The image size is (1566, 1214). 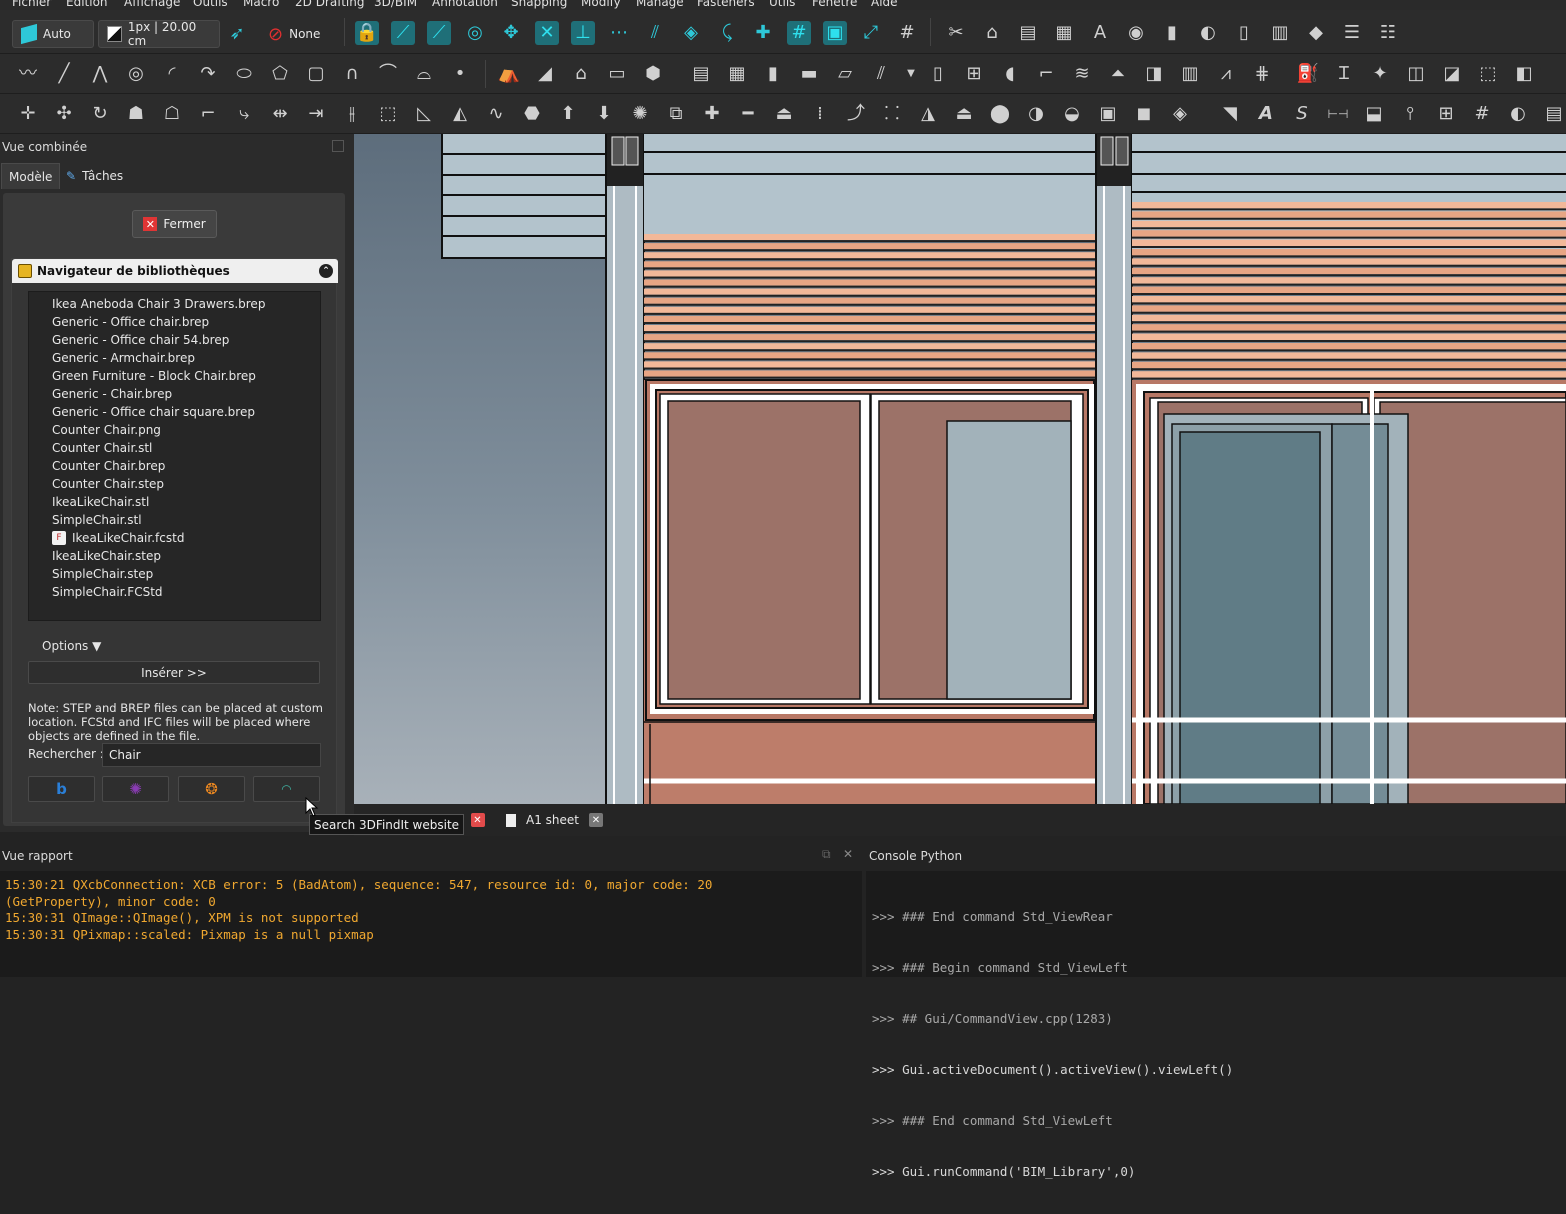 What do you see at coordinates (100, 74) in the screenshot?
I see `wire-icon: ⋀` at bounding box center [100, 74].